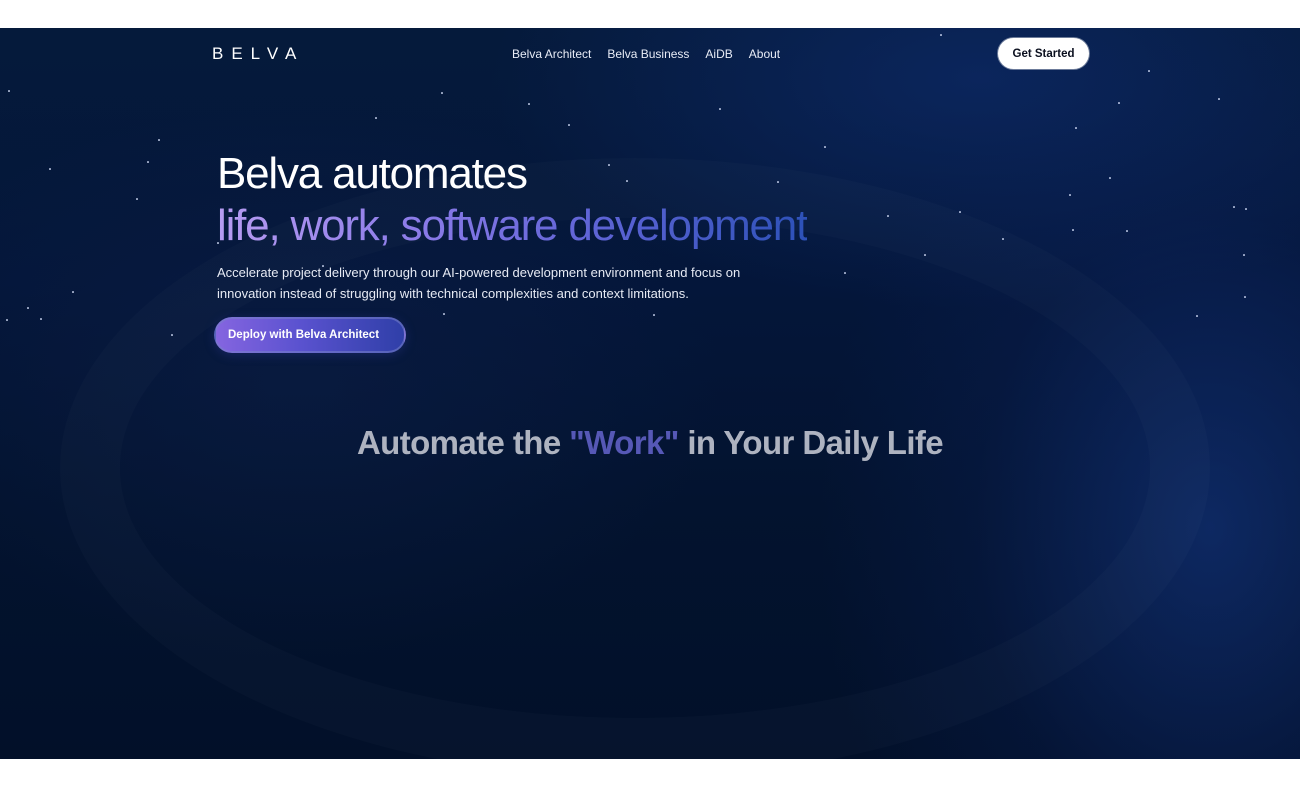 Image resolution: width=1300 pixels, height=788 pixels. What do you see at coordinates (624, 442) in the screenshot?
I see `section-title-accent: "Work"` at bounding box center [624, 442].